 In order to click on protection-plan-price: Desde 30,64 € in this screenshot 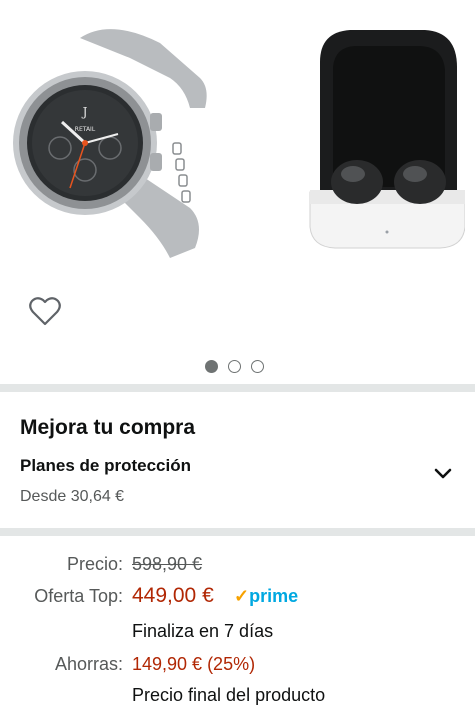, I will do `click(72, 496)`.